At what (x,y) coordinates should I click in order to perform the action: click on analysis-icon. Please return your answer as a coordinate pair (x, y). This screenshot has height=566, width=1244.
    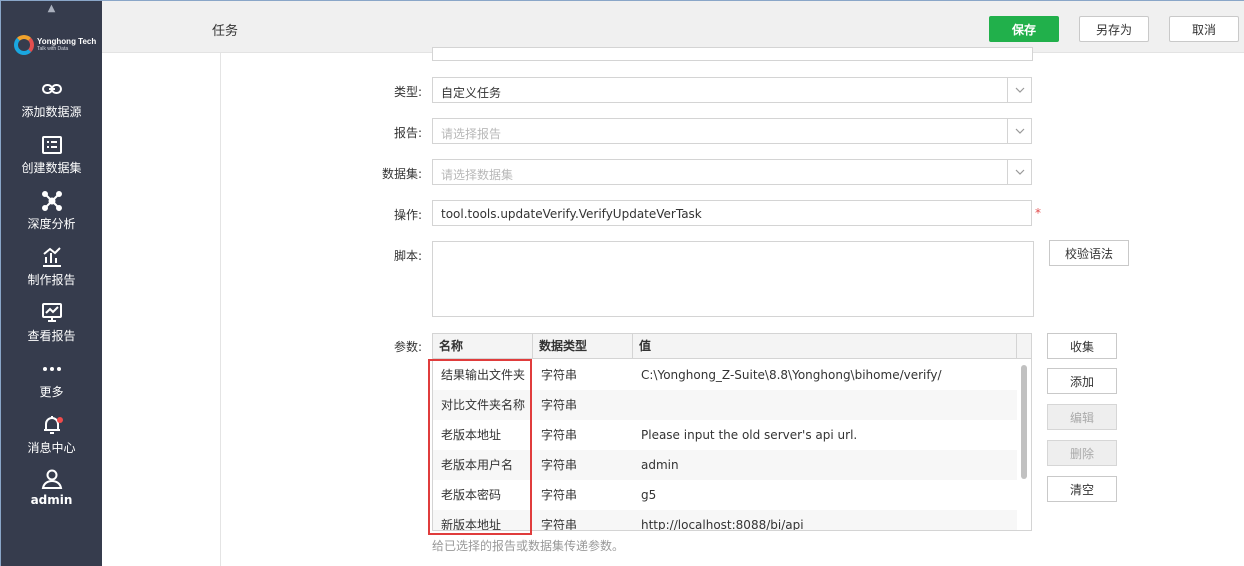
    Looking at the image, I should click on (51, 201).